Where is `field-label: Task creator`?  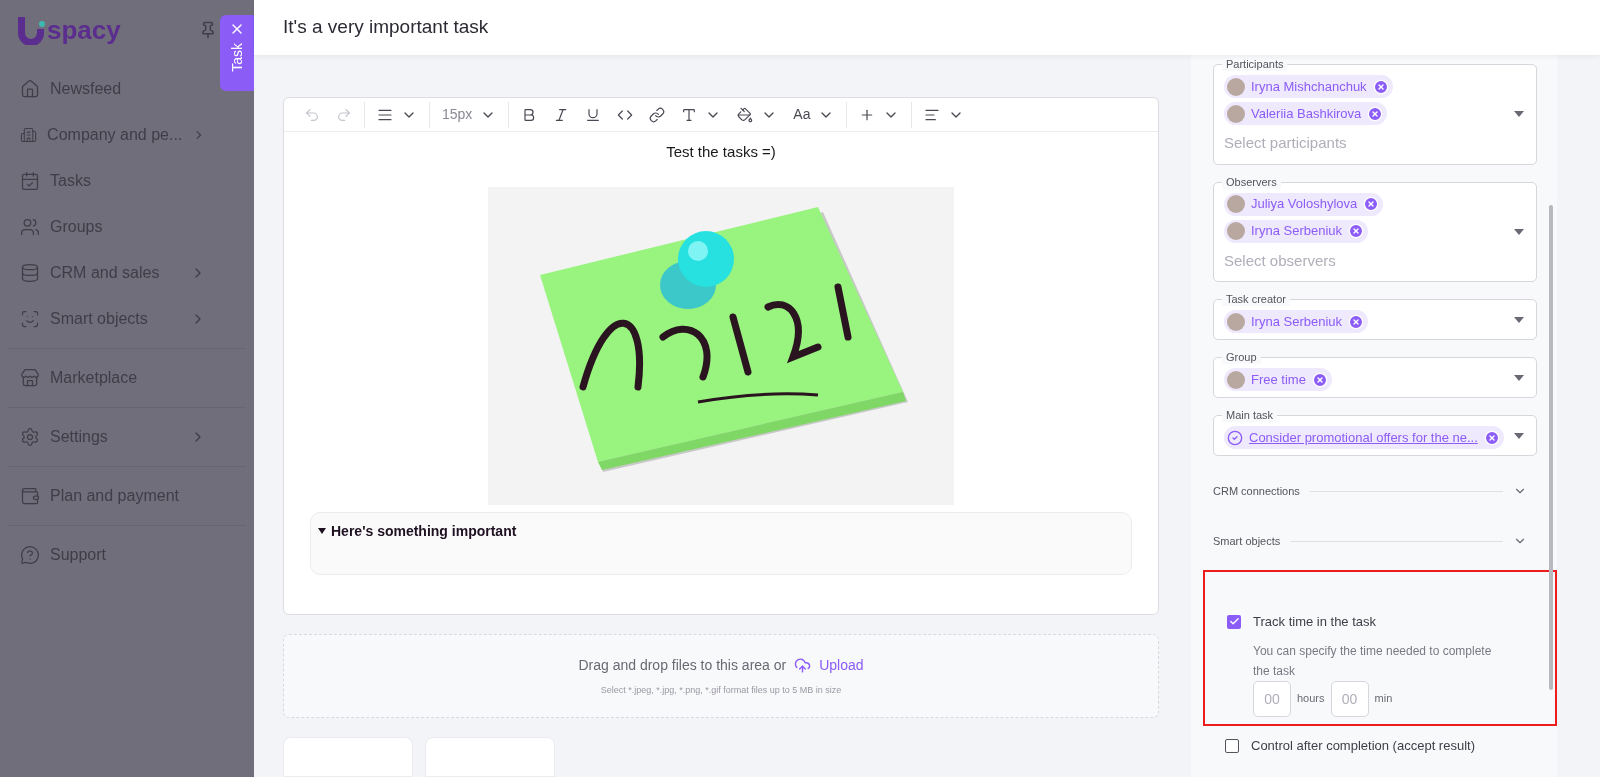
field-label: Task creator is located at coordinates (1256, 299).